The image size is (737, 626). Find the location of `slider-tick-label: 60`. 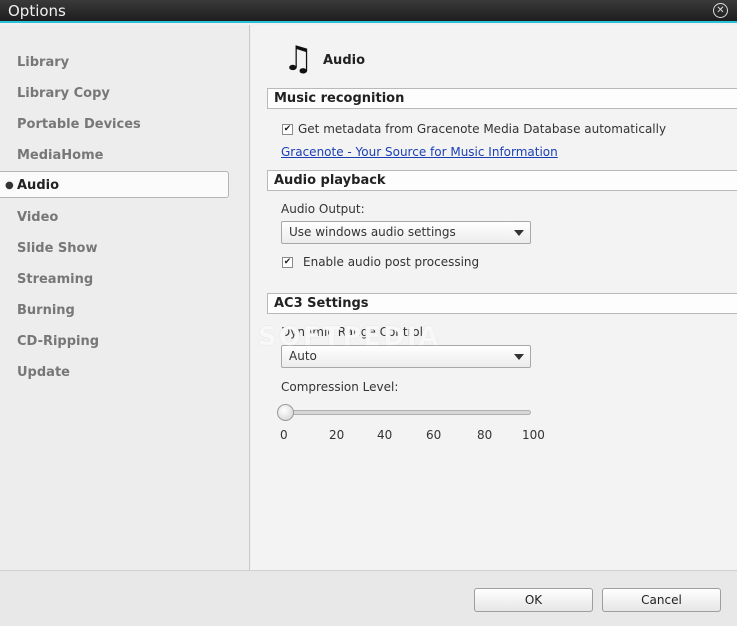

slider-tick-label: 60 is located at coordinates (434, 435).